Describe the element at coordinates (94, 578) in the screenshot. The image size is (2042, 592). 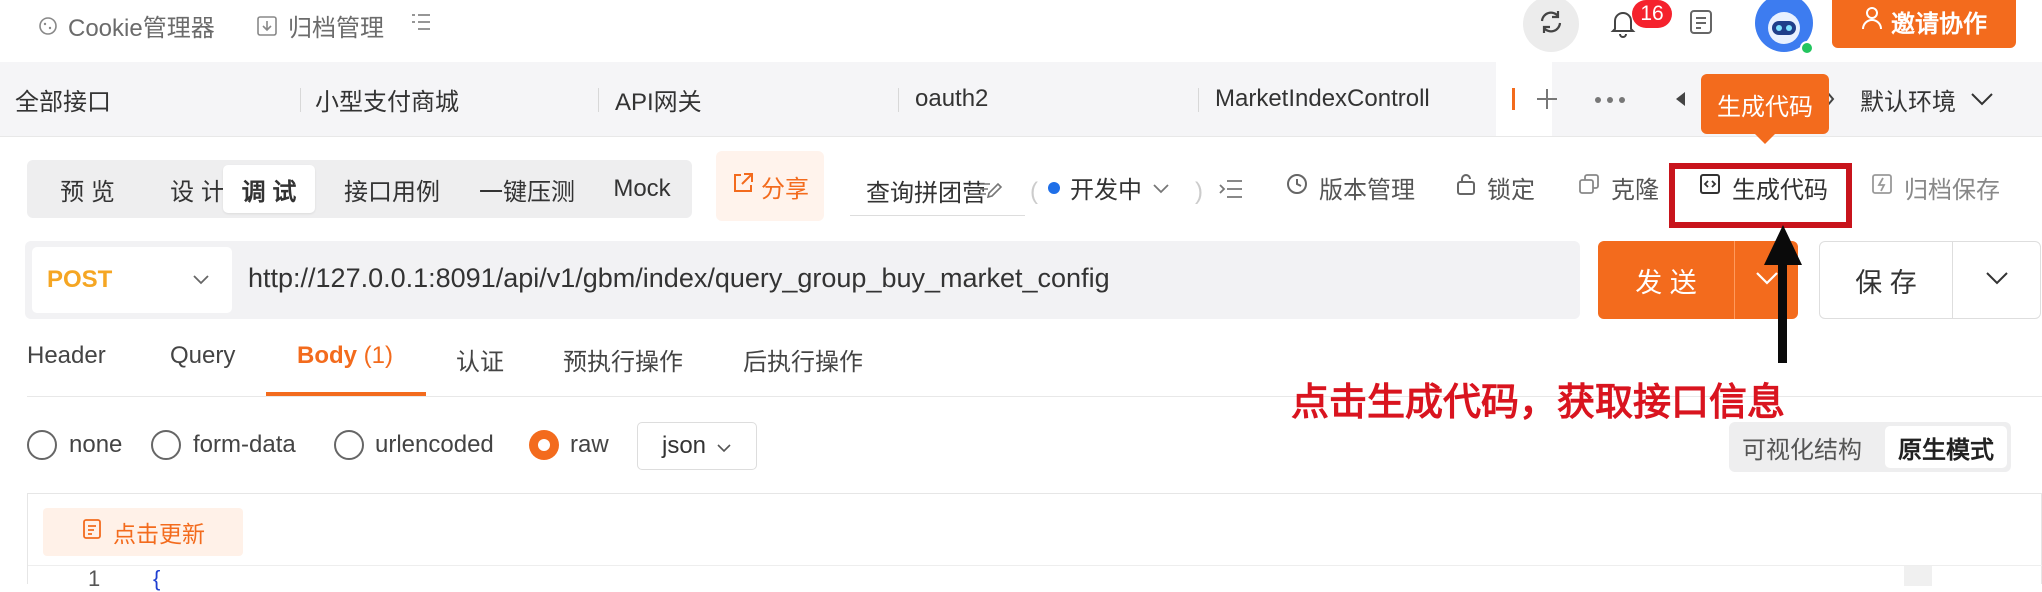
I see `line-number: 1` at that location.